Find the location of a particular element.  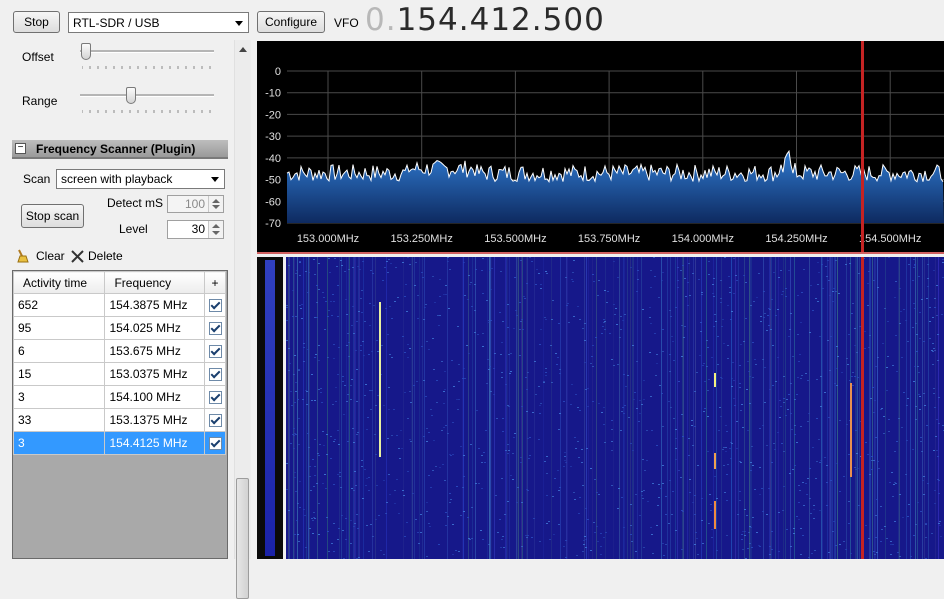

clear-button: Clear is located at coordinates (40, 256).